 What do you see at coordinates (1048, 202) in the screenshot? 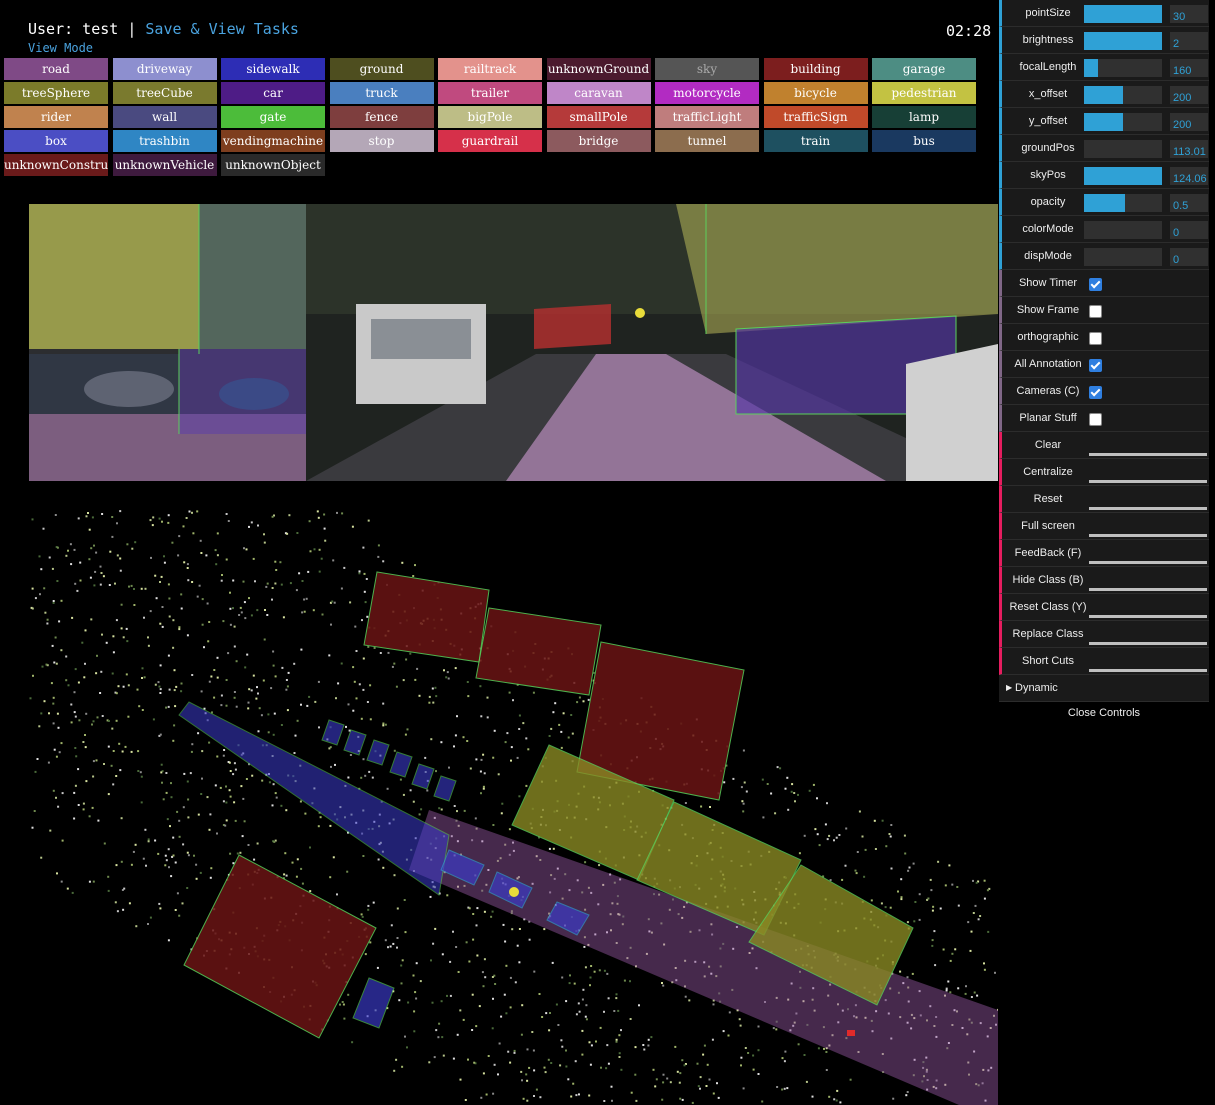
I see `control-label: opacity` at bounding box center [1048, 202].